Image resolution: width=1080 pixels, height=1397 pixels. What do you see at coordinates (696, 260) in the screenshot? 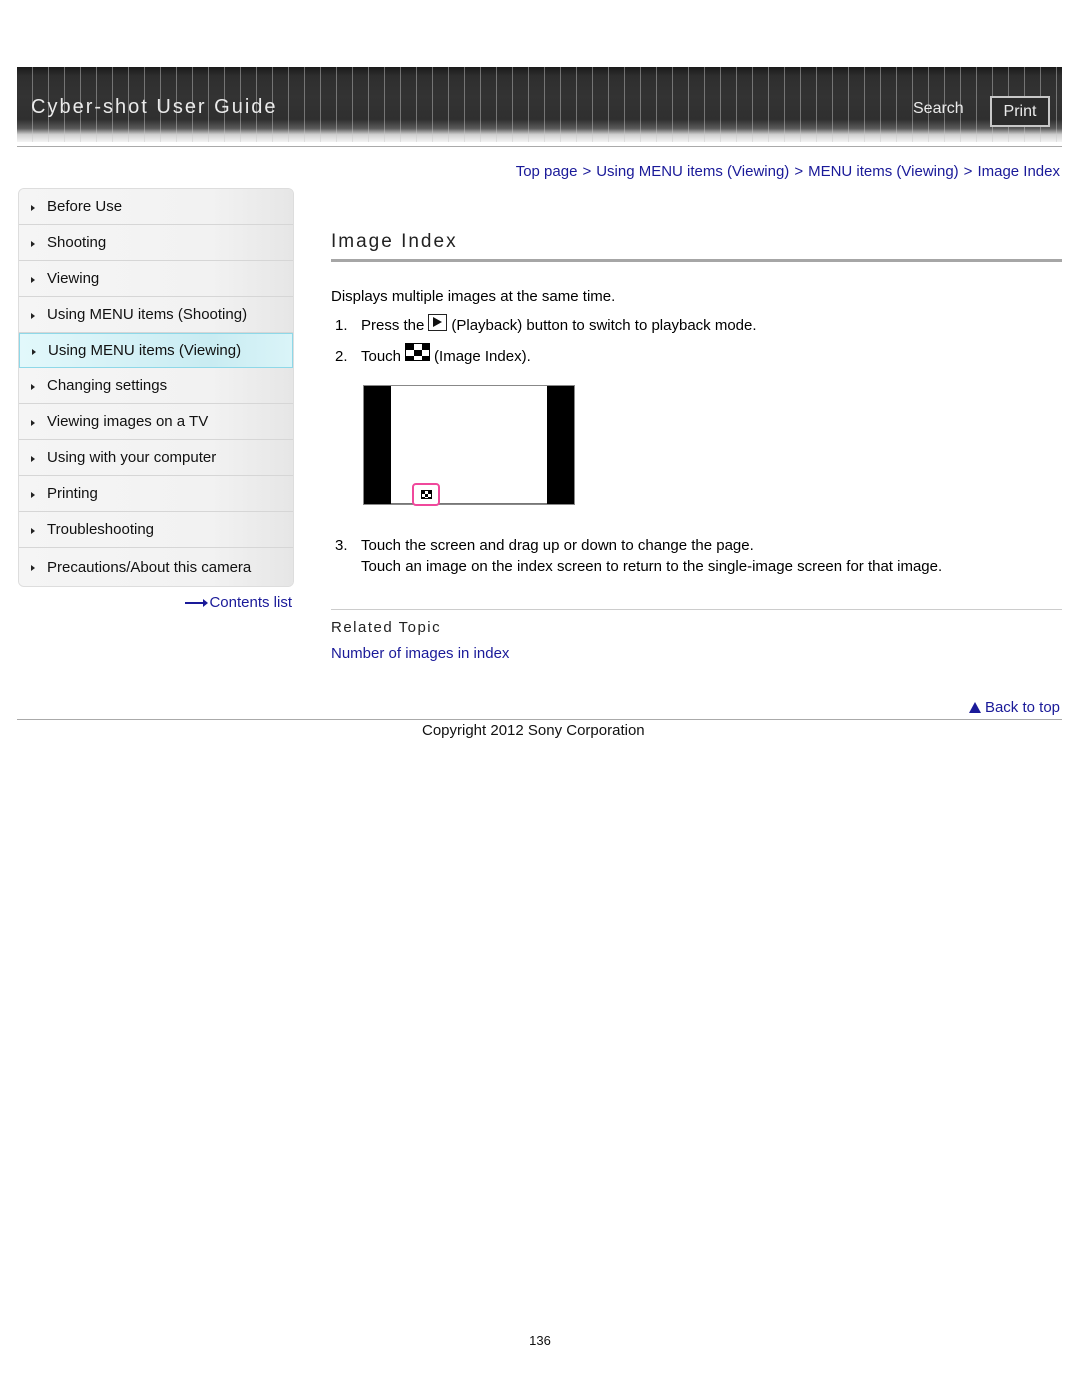
I see `title-divider` at bounding box center [696, 260].